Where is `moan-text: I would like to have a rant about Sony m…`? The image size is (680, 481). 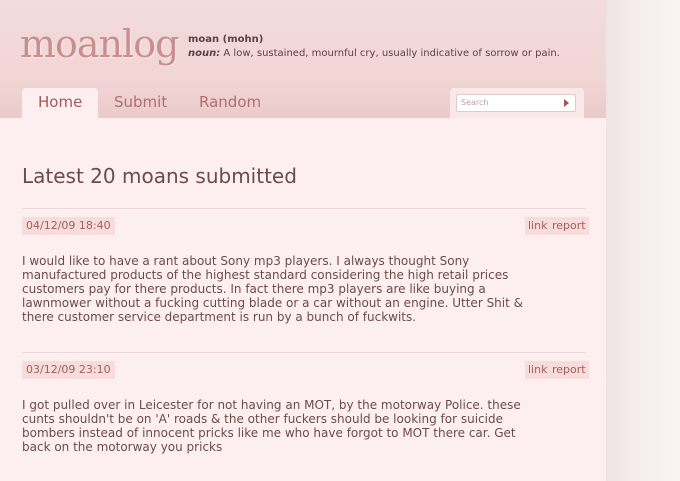 moan-text: I would like to have a rant about Sony m… is located at coordinates (272, 289).